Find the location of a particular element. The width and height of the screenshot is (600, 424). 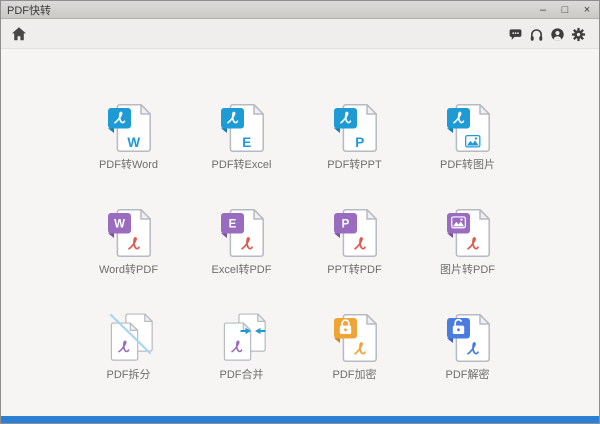

headset-icon is located at coordinates (536, 34).